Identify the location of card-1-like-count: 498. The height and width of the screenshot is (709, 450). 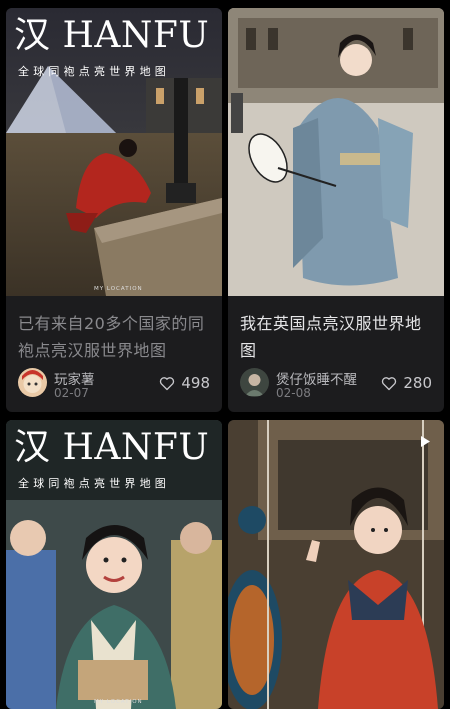
(195, 383).